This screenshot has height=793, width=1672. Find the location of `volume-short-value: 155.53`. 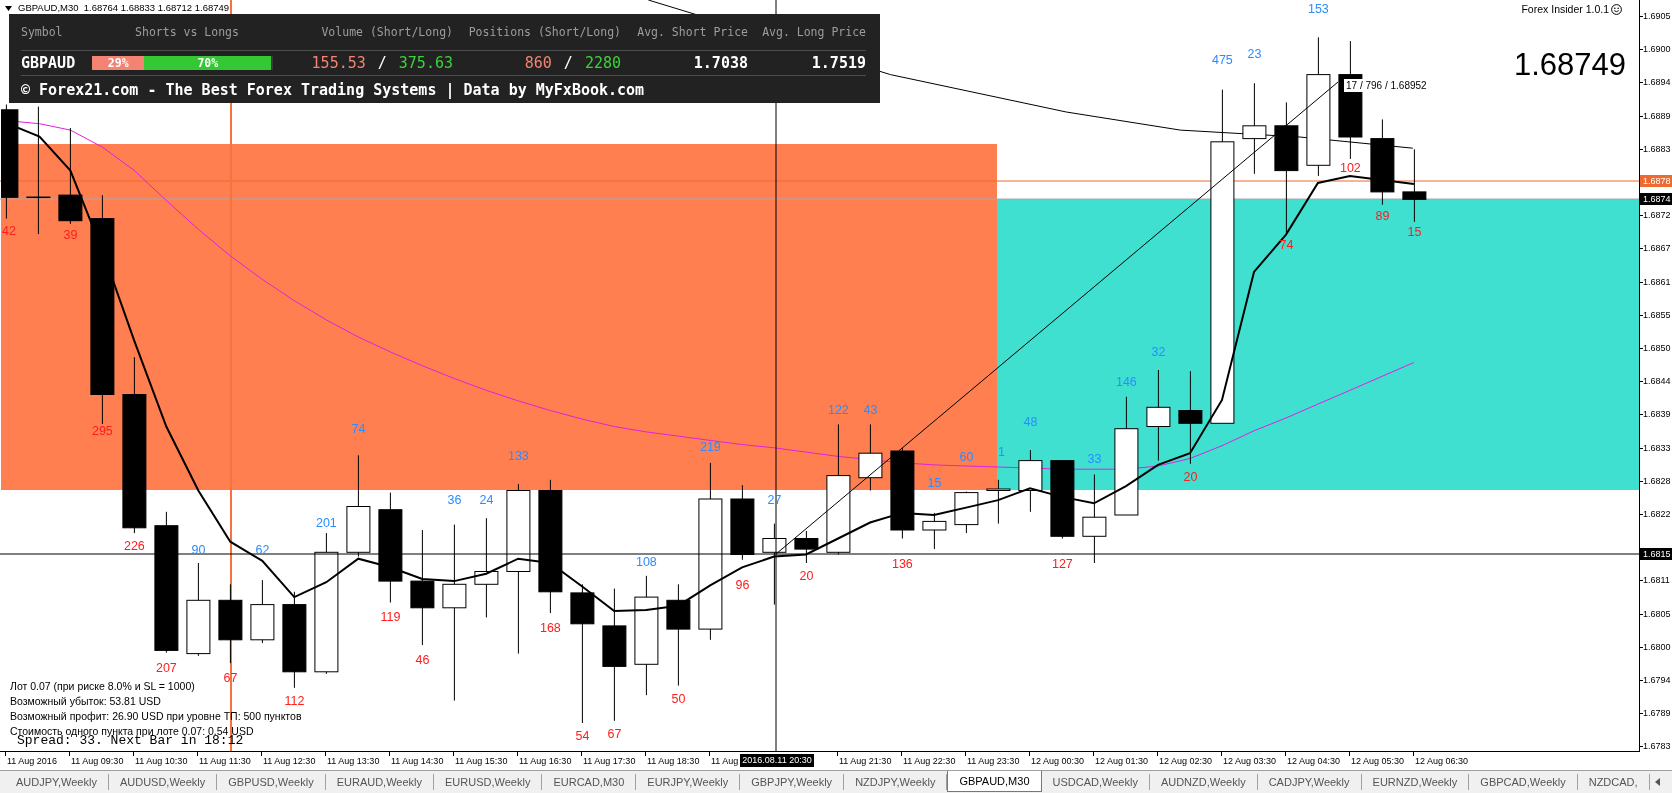

volume-short-value: 155.53 is located at coordinates (338, 63).